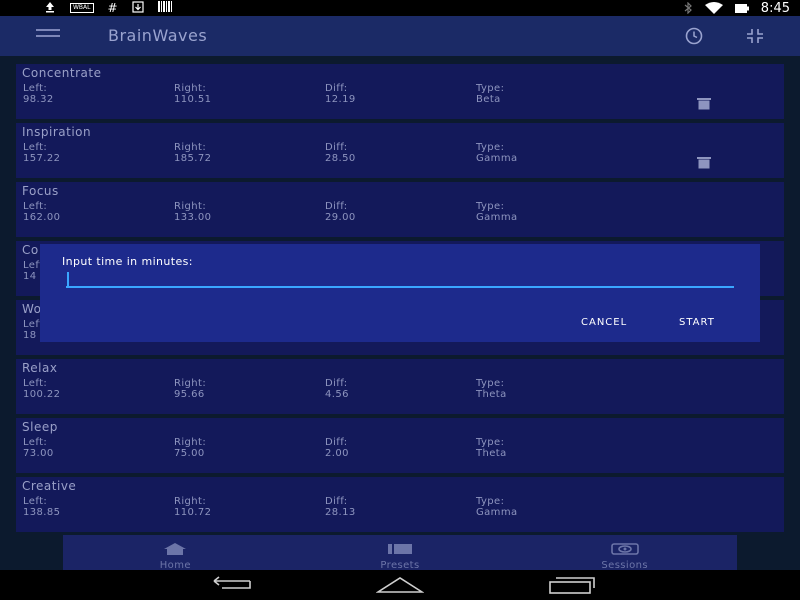  Describe the element at coordinates (229, 586) in the screenshot. I see `back-icon` at that location.